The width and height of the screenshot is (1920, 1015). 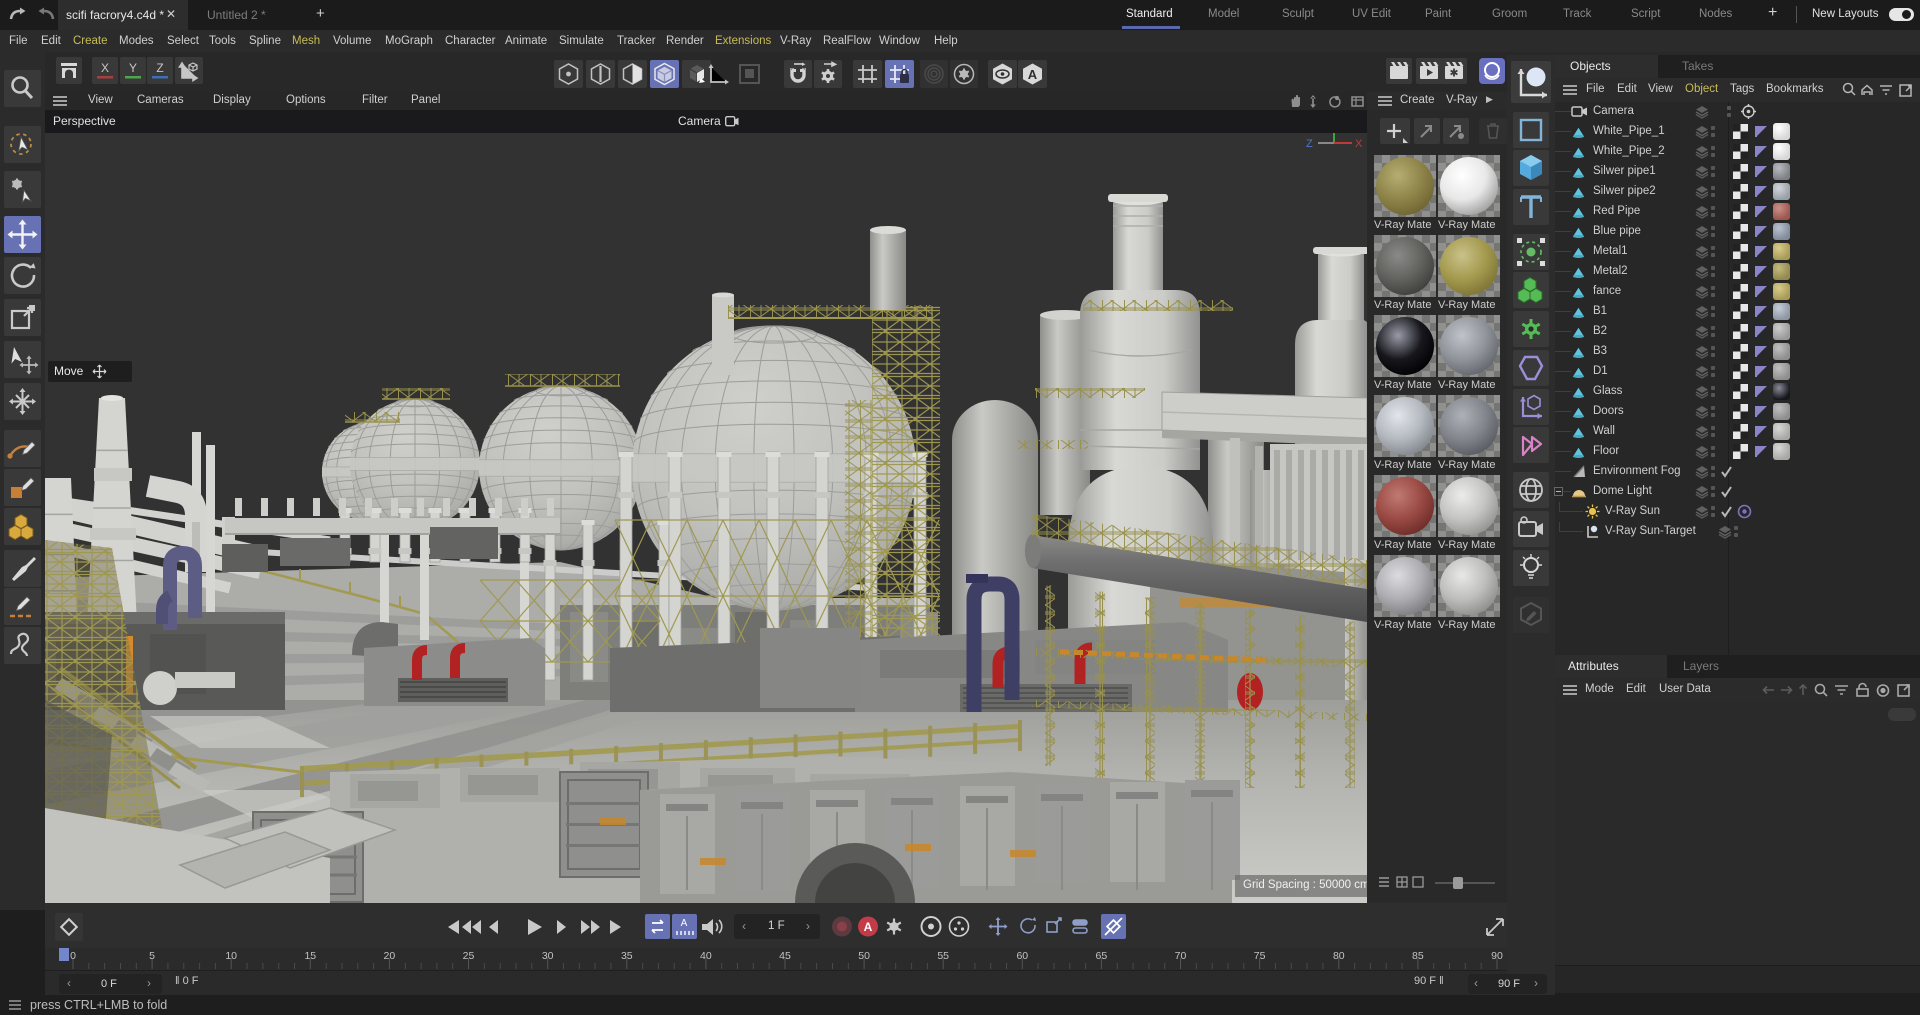 I want to click on svg-text: 60, so click(x=1022, y=956).